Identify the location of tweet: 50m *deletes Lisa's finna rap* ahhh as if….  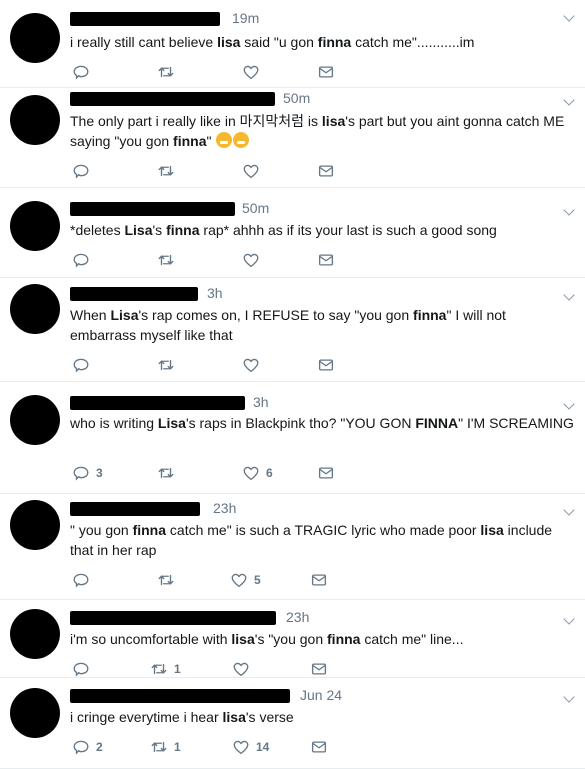
(292, 233).